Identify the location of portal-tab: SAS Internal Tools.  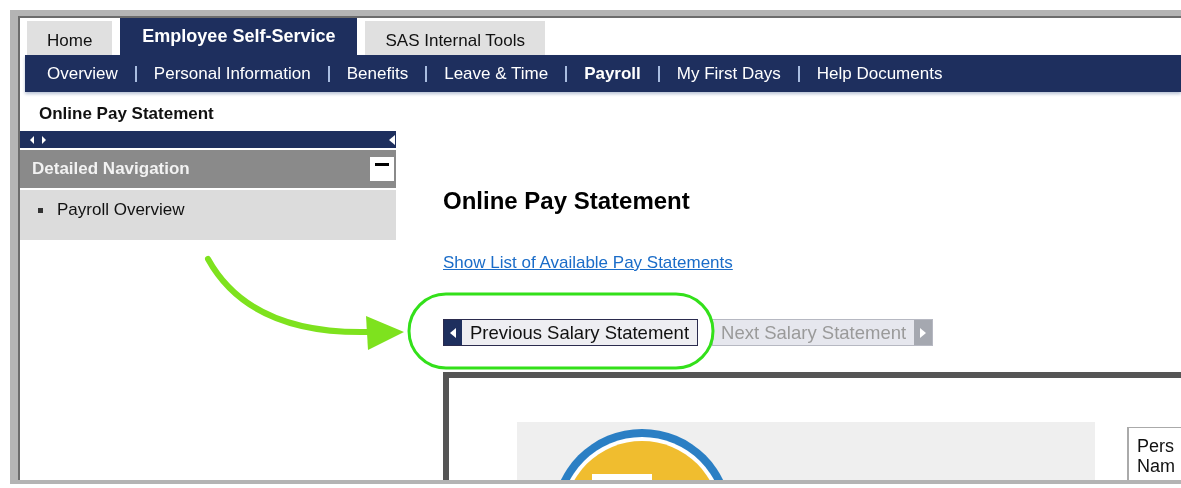
(455, 38).